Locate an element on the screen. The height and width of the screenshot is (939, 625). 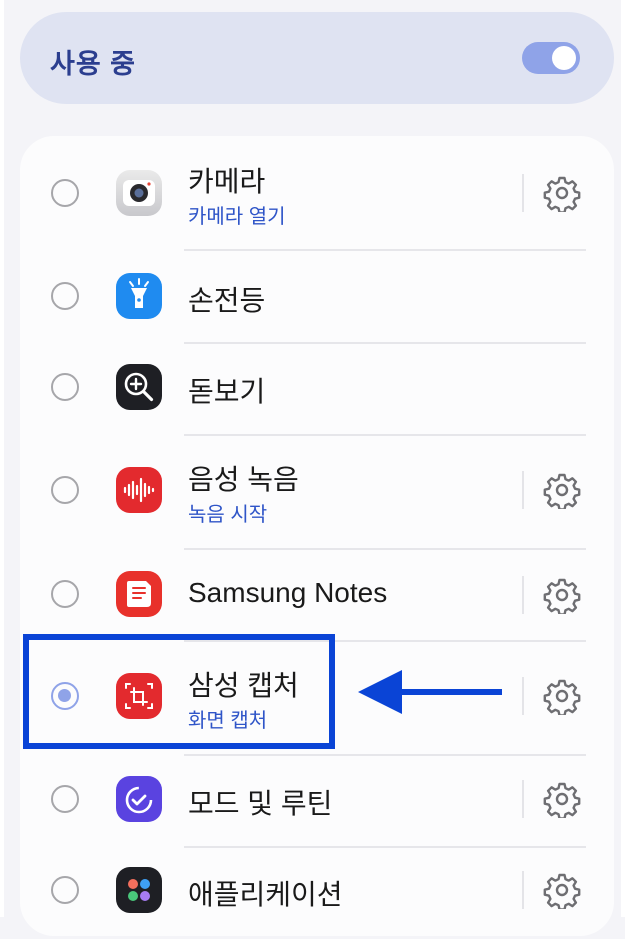
item-title: 카메라 is located at coordinates (227, 181).